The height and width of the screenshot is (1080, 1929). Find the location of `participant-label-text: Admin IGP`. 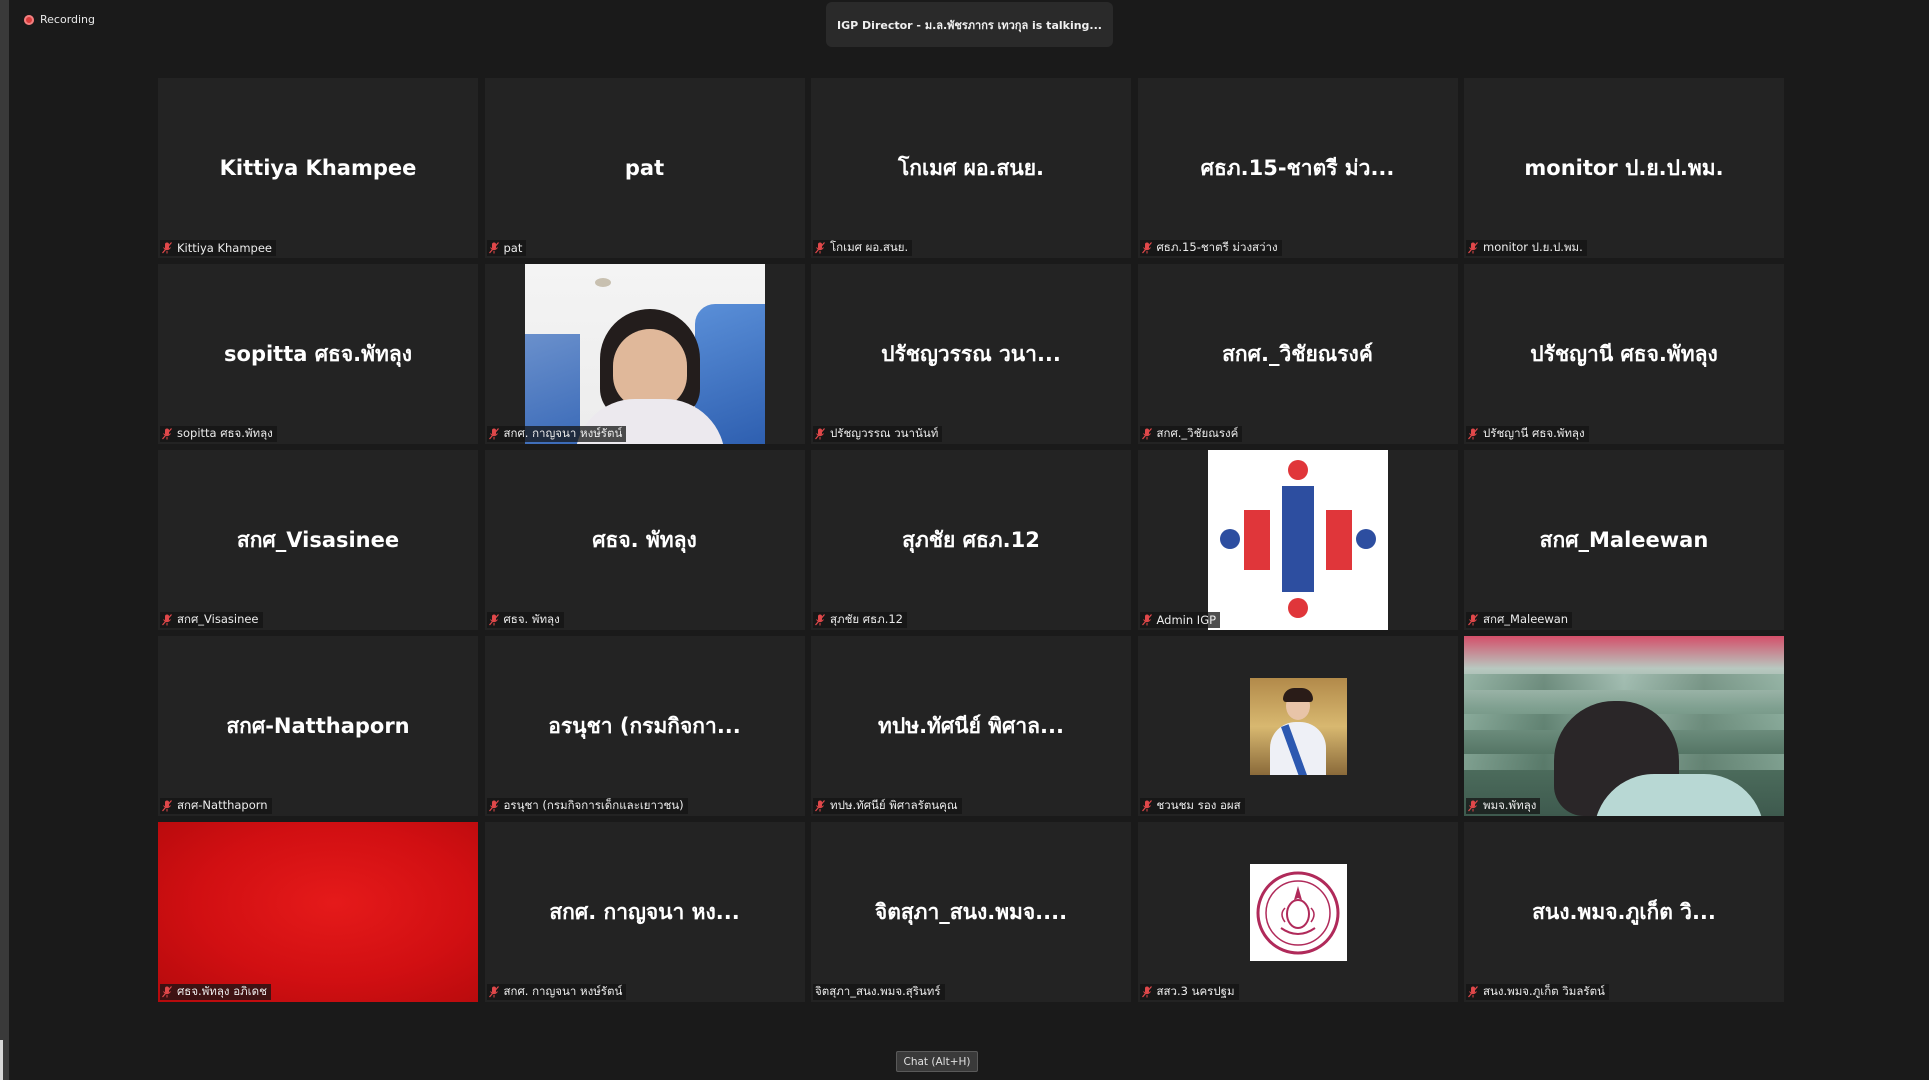

participant-label-text: Admin IGP is located at coordinates (1186, 620).